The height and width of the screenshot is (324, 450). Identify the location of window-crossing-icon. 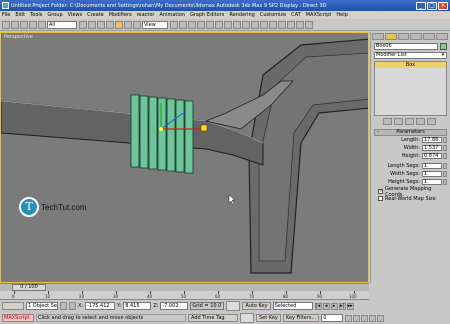
(110, 24).